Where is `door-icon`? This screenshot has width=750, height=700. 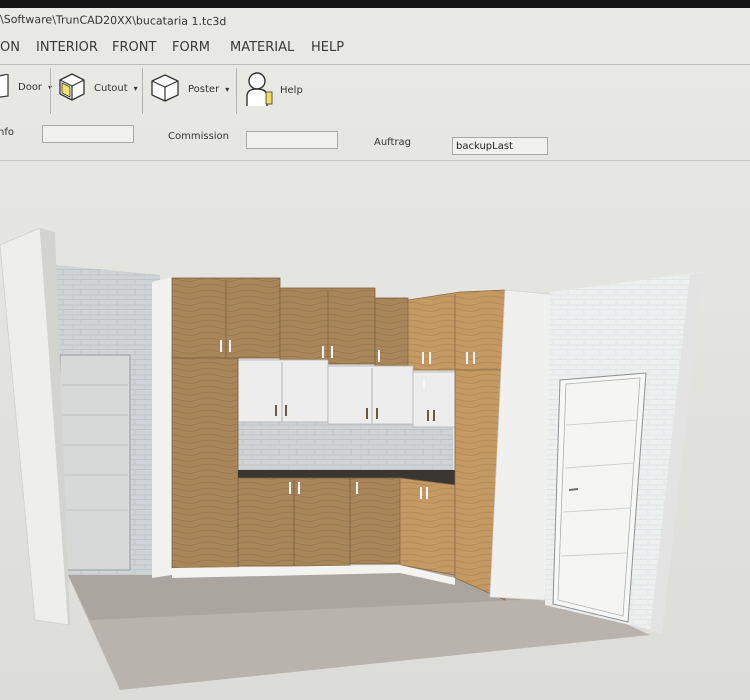 door-icon is located at coordinates (6, 87).